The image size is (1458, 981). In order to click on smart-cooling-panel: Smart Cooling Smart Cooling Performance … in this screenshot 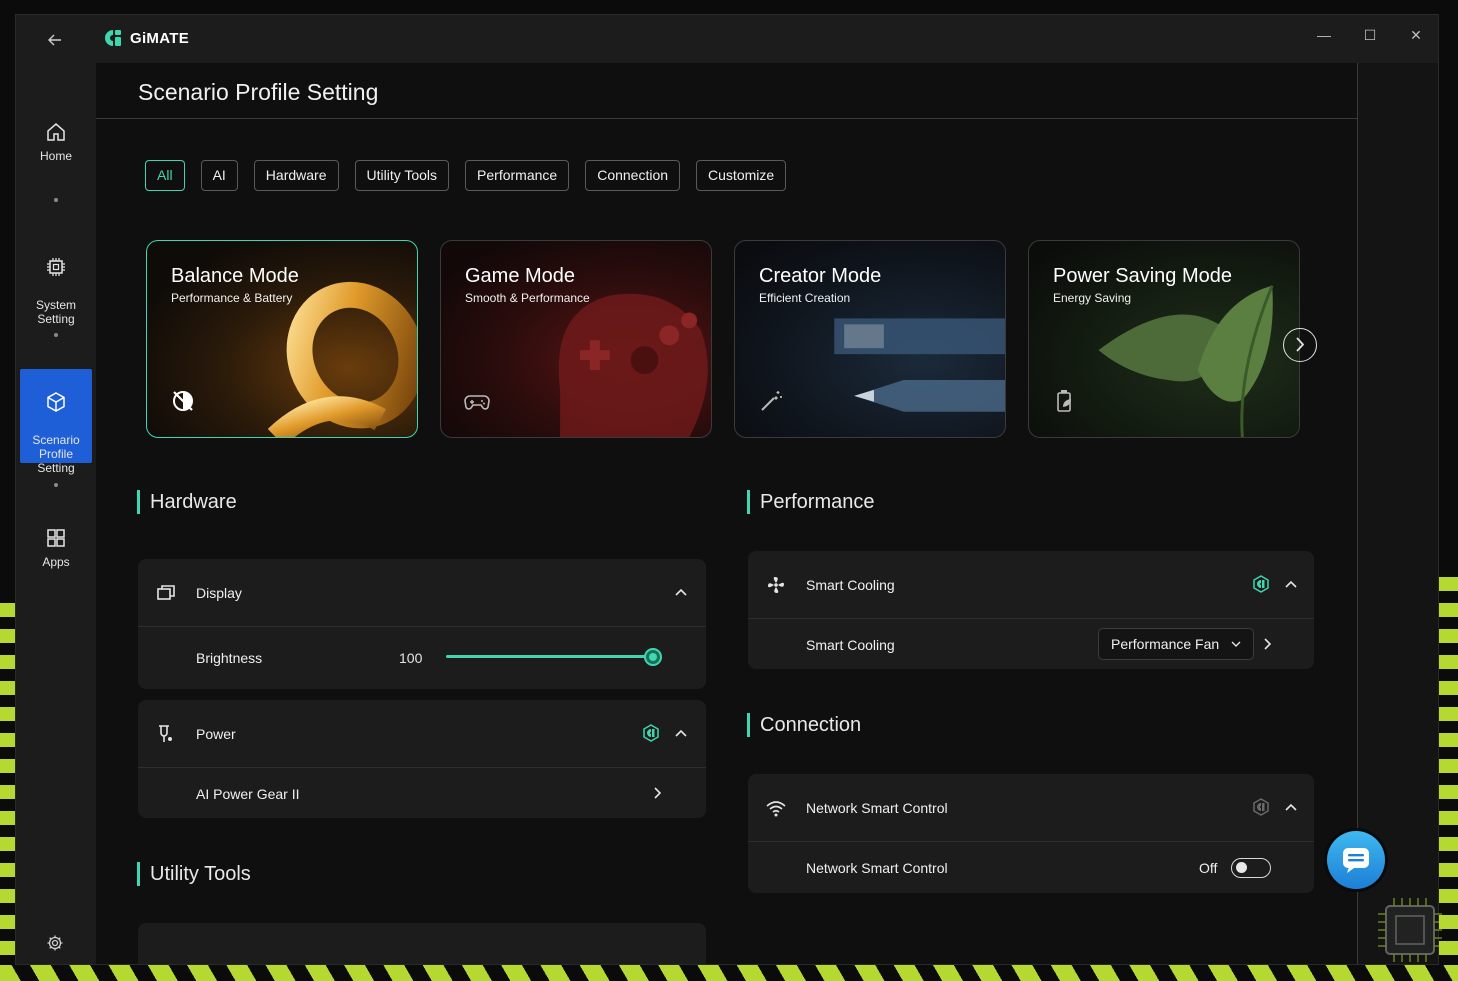, I will do `click(1031, 610)`.